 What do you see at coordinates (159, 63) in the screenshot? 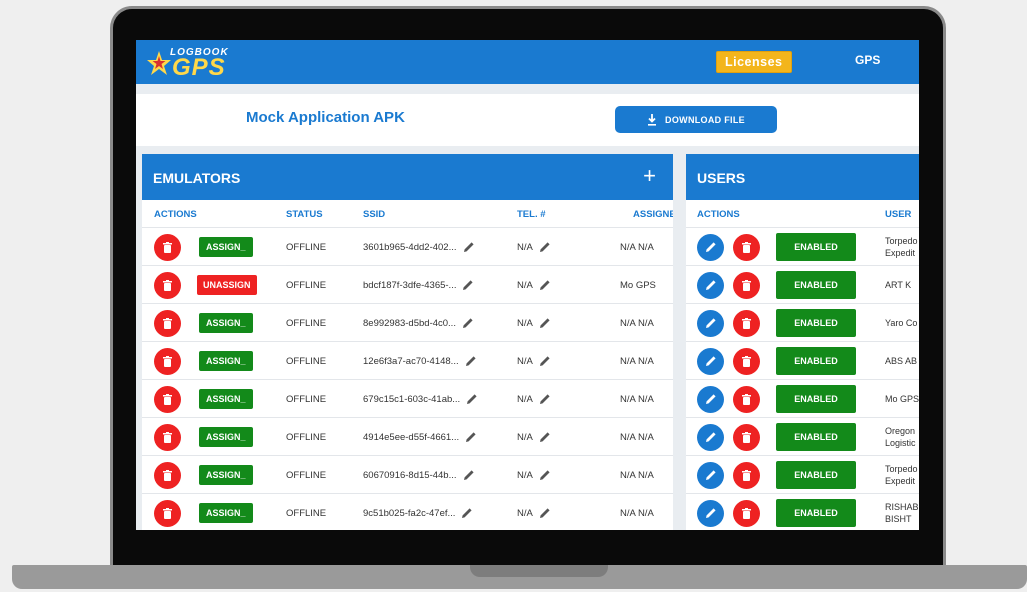
I see `star-icon` at bounding box center [159, 63].